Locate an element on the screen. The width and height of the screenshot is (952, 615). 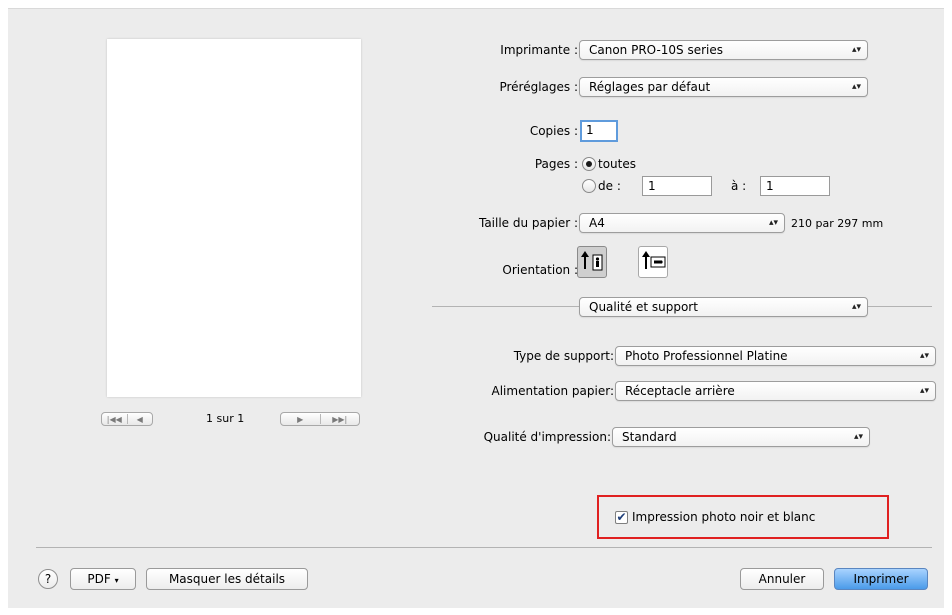
printer-label: Imprimante : is located at coordinates (539, 50).